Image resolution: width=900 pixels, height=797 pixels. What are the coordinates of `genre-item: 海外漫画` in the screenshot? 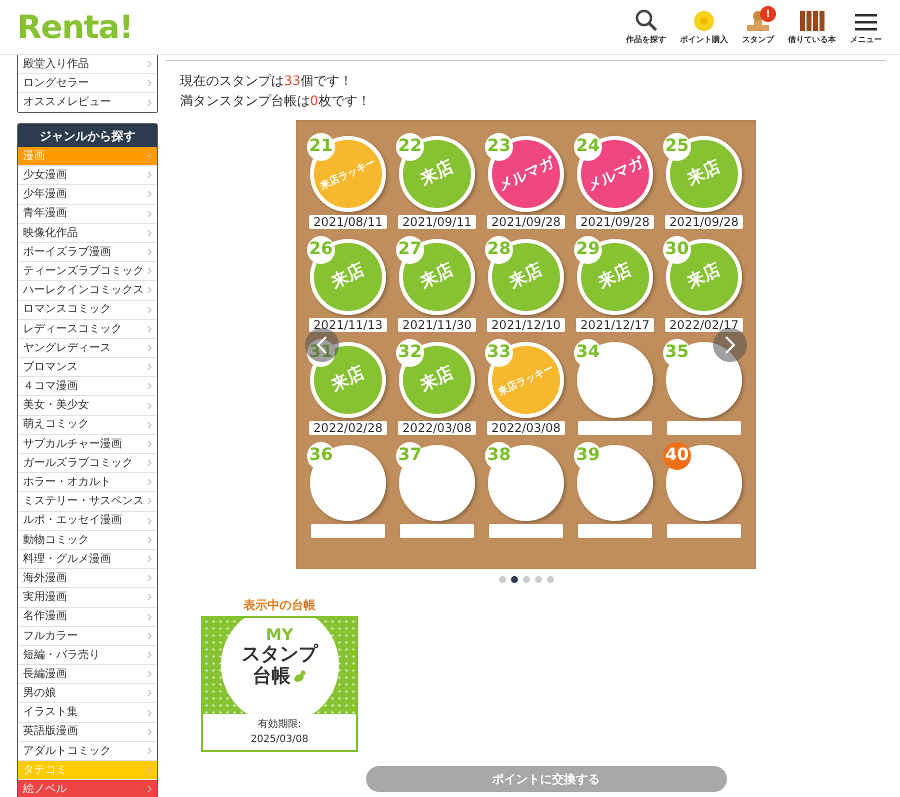 It's located at (87, 578).